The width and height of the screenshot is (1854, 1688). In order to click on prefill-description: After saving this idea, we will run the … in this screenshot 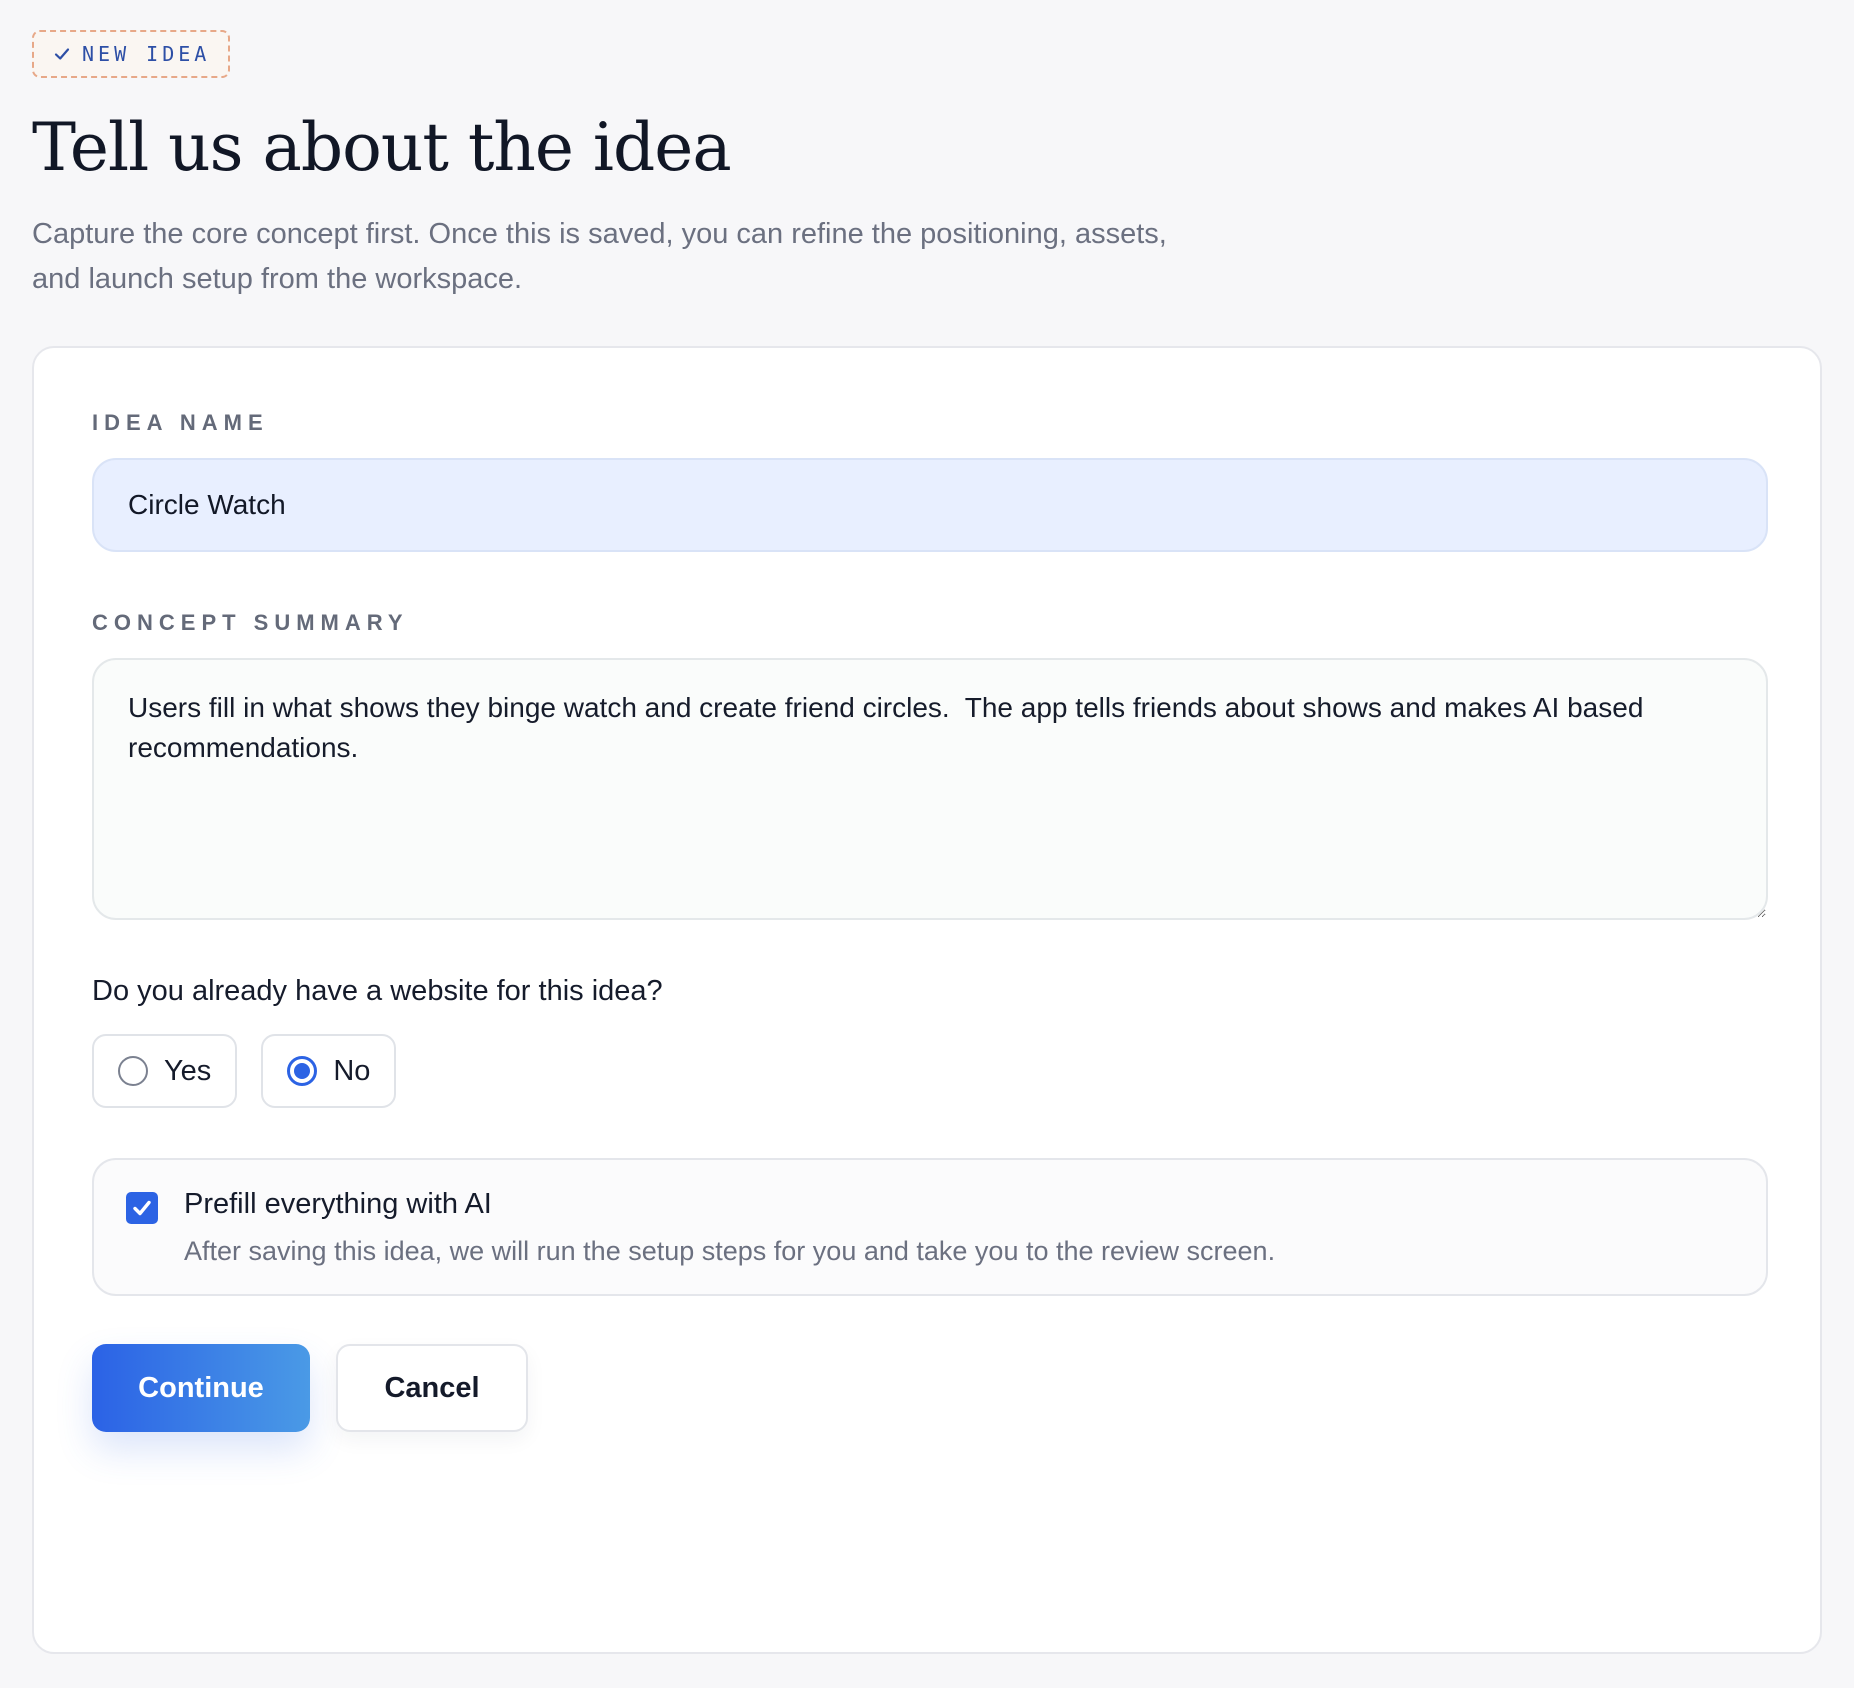, I will do `click(730, 1251)`.